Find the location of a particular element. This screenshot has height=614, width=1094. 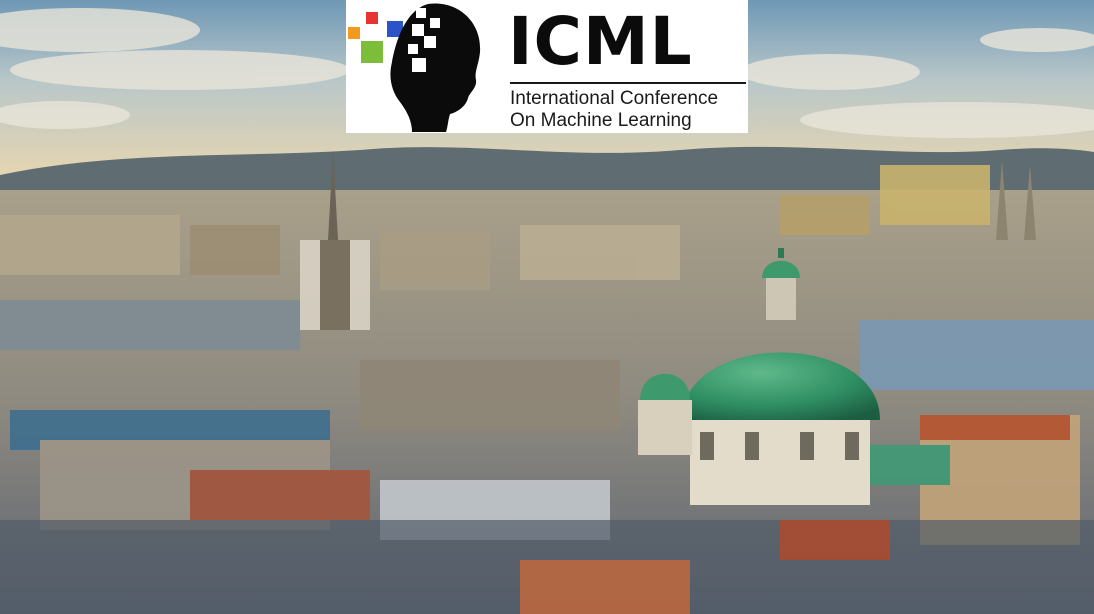

logo-subtitle-line-1: International Conference is located at coordinates (614, 98).